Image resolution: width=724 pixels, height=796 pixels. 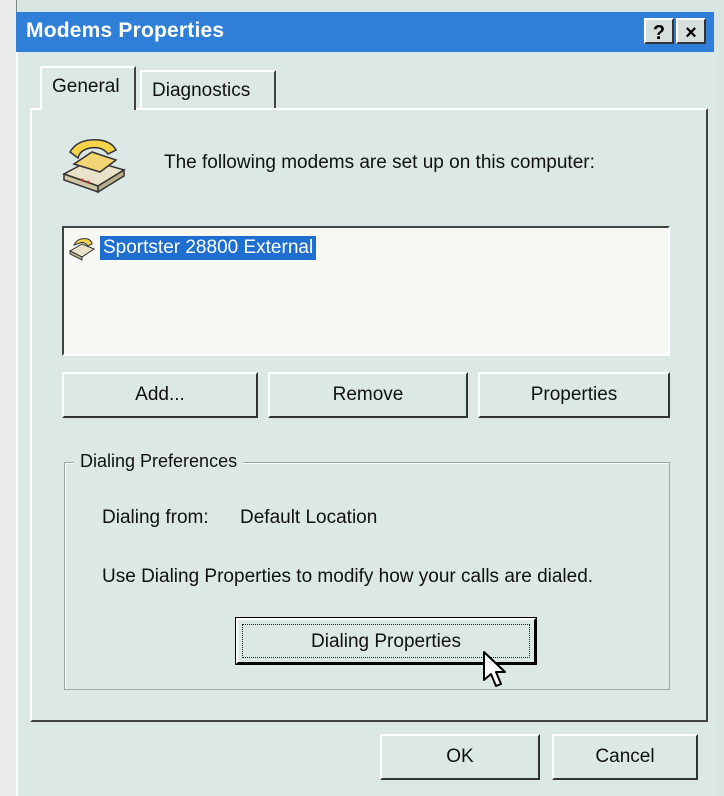 What do you see at coordinates (309, 517) in the screenshot?
I see `dialing-from-value: Default Location` at bounding box center [309, 517].